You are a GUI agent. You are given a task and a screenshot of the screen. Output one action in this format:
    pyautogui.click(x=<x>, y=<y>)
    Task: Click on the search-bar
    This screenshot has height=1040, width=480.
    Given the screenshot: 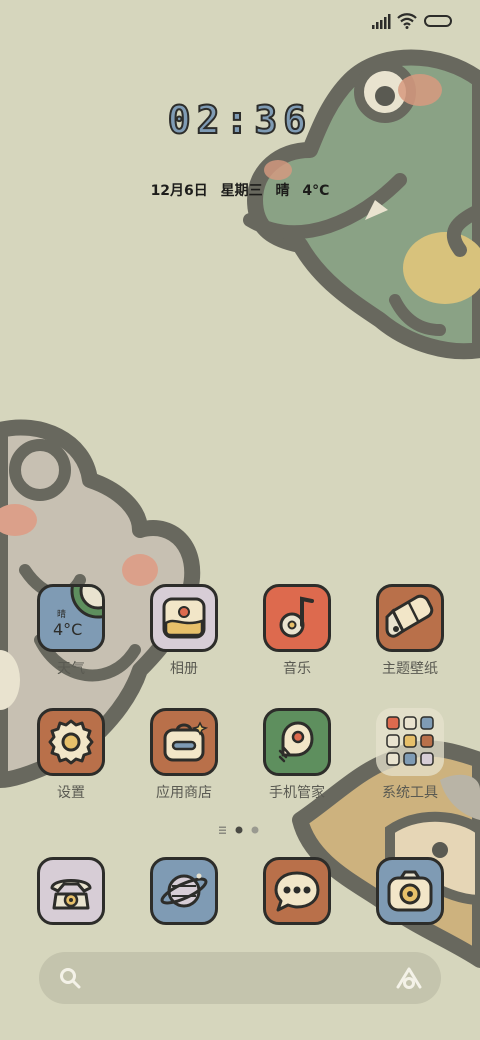 What is the action you would take?
    pyautogui.click(x=240, y=978)
    